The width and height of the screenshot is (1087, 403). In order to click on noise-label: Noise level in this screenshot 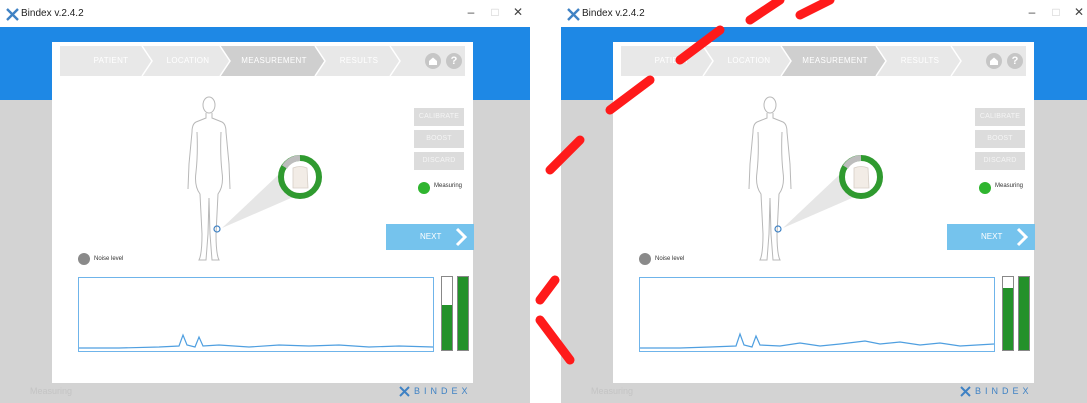, I will do `click(109, 259)`.